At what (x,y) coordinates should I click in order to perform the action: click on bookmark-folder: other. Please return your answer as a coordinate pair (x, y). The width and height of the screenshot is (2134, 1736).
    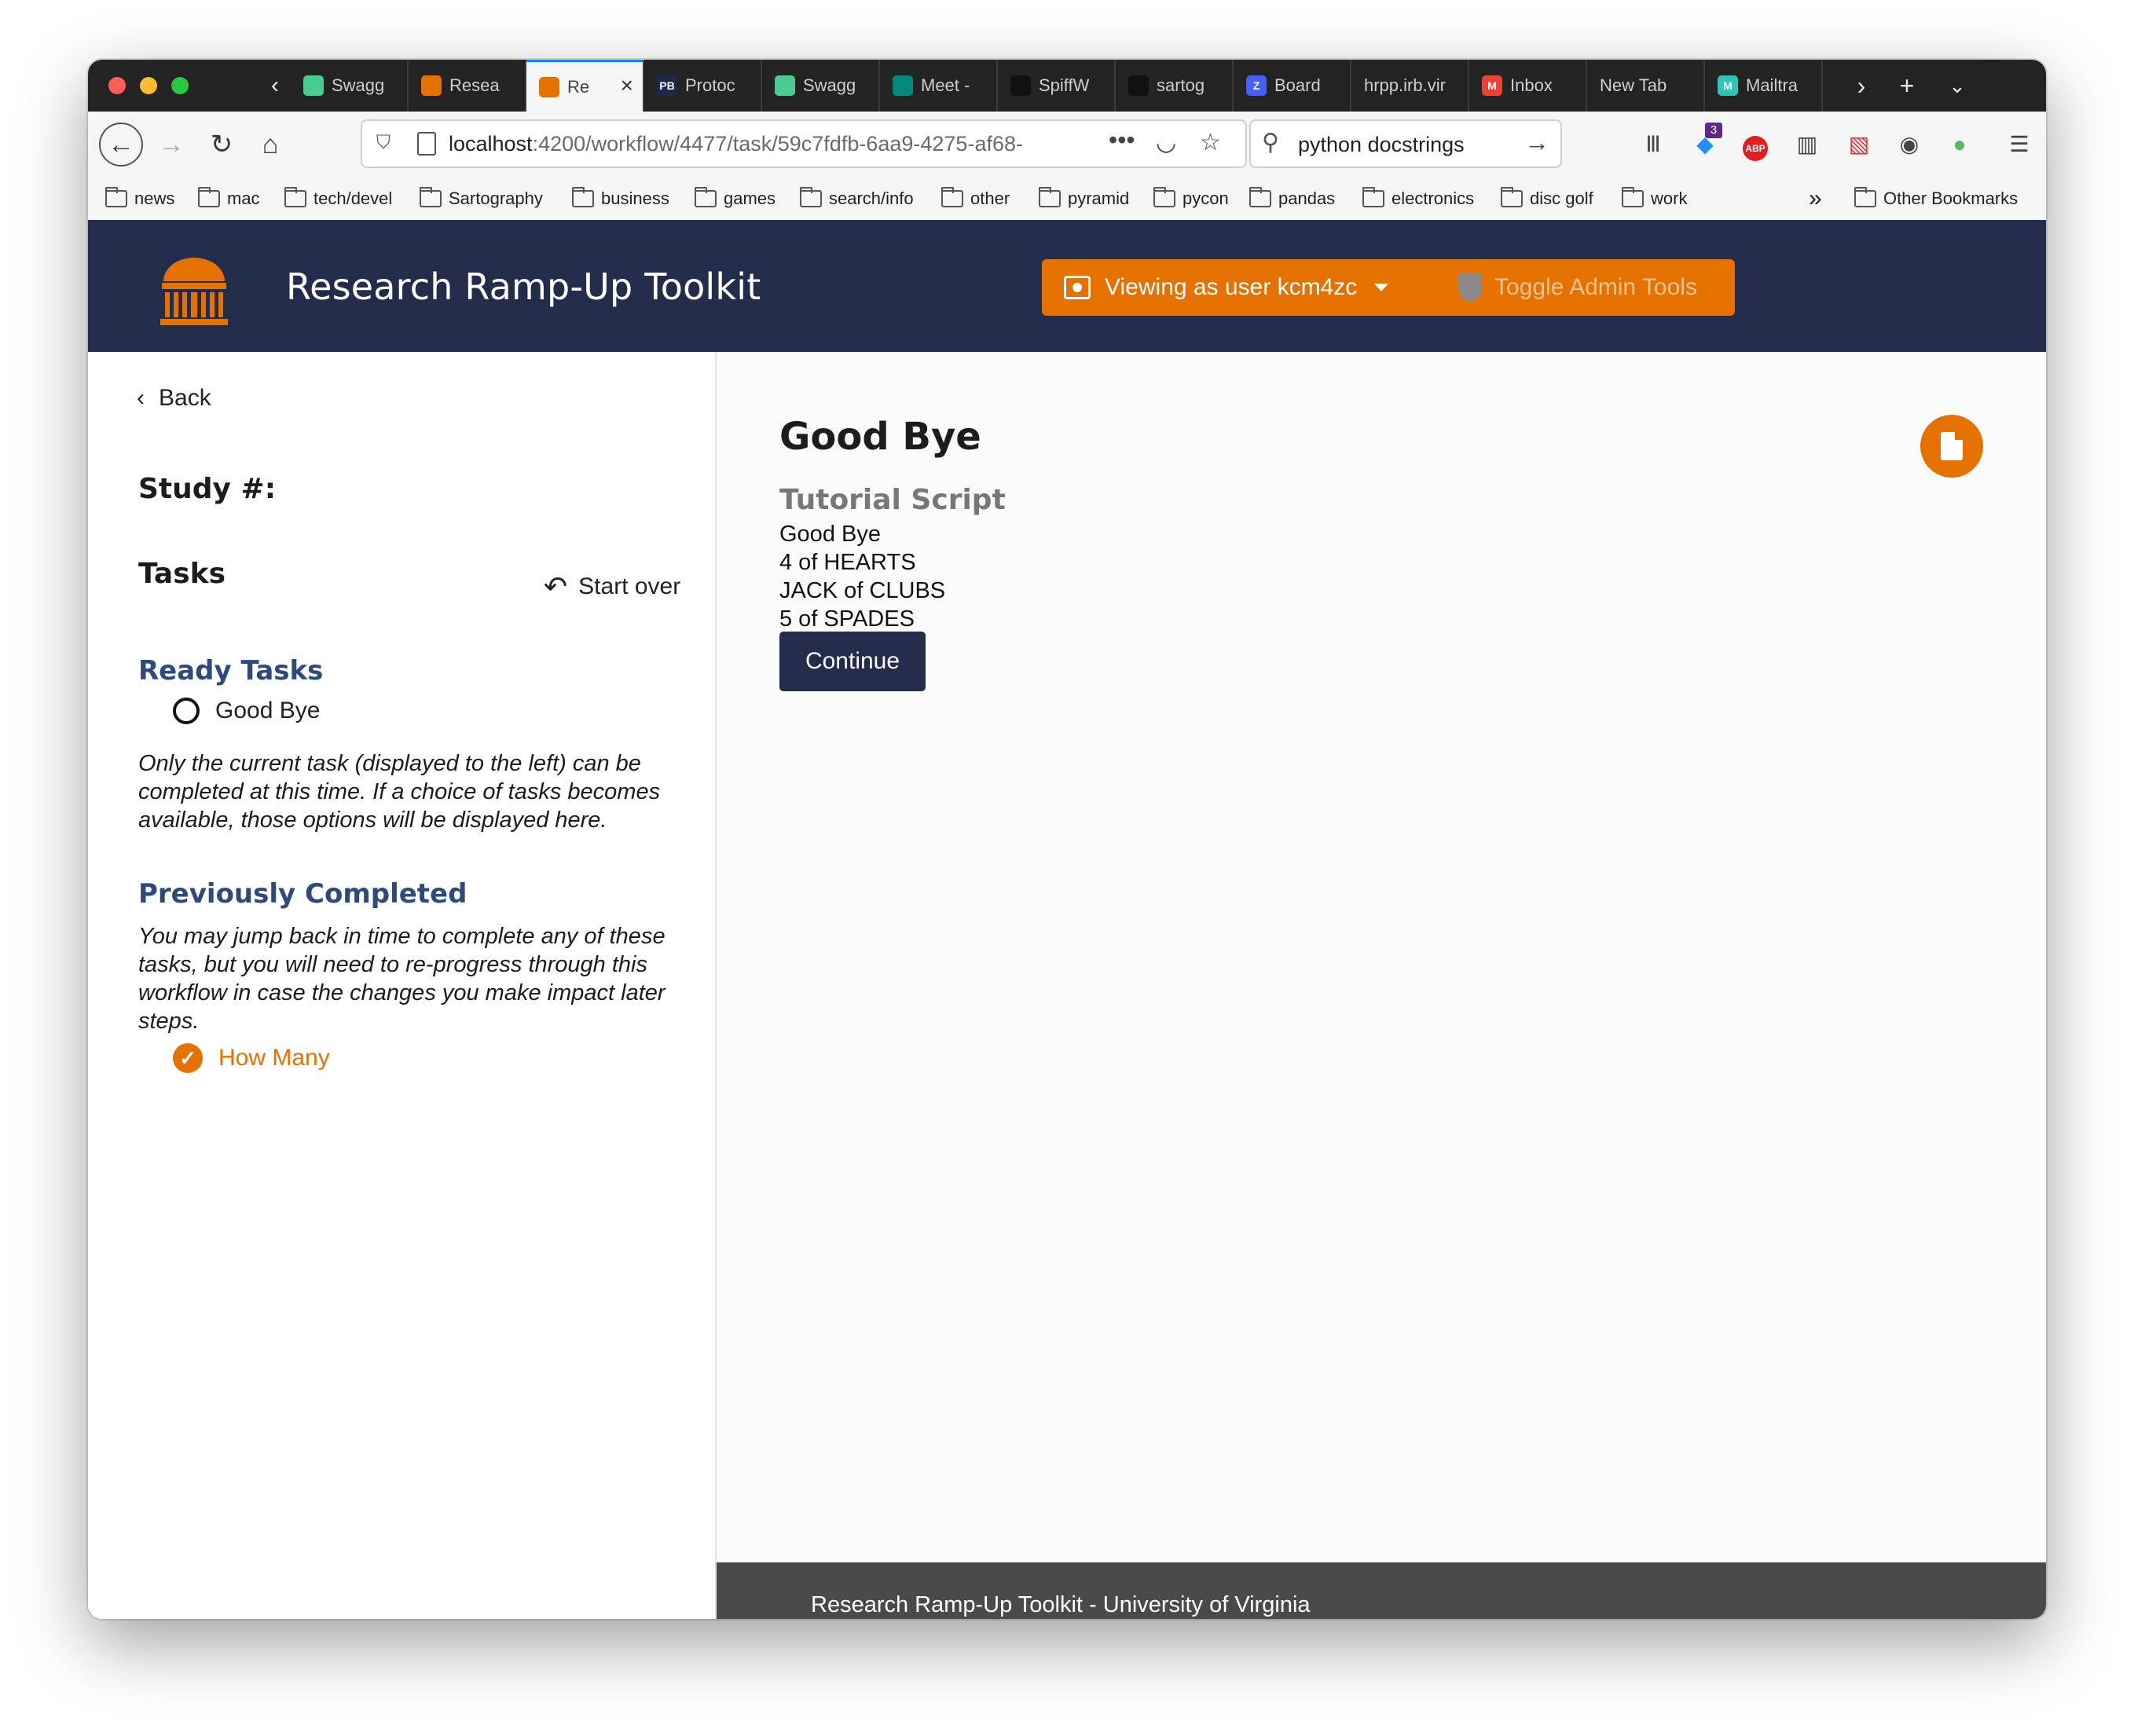
    Looking at the image, I should click on (975, 199).